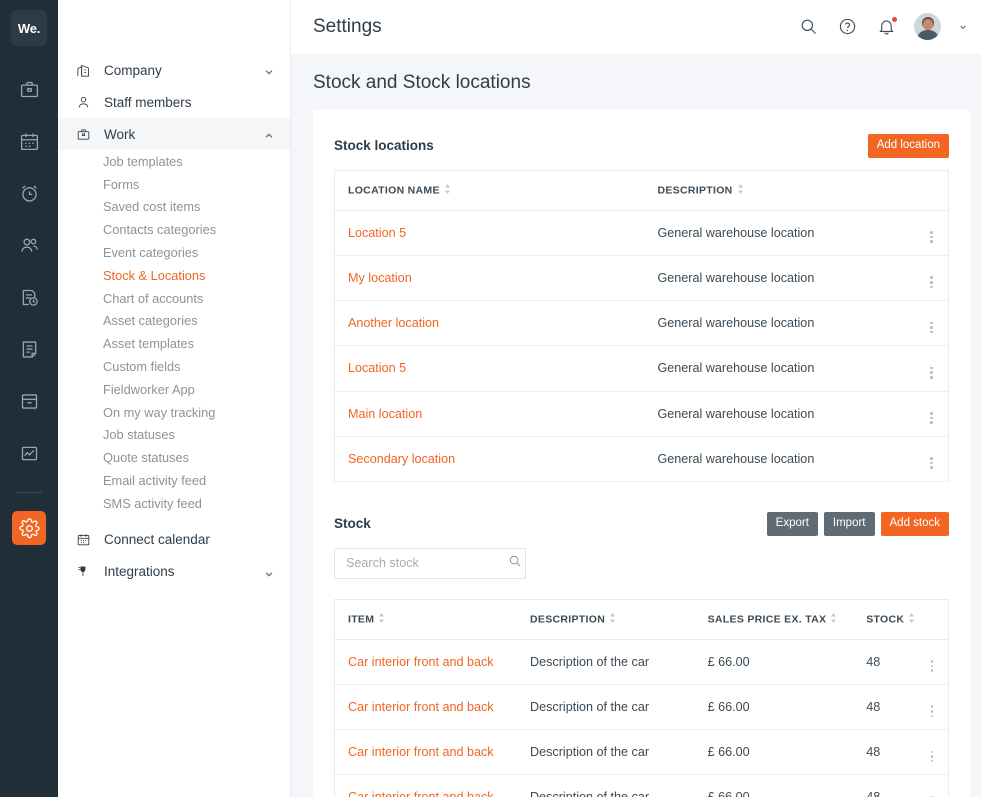  What do you see at coordinates (174, 252) in the screenshot?
I see `sidebar-subitem-event-categories: Event categories` at bounding box center [174, 252].